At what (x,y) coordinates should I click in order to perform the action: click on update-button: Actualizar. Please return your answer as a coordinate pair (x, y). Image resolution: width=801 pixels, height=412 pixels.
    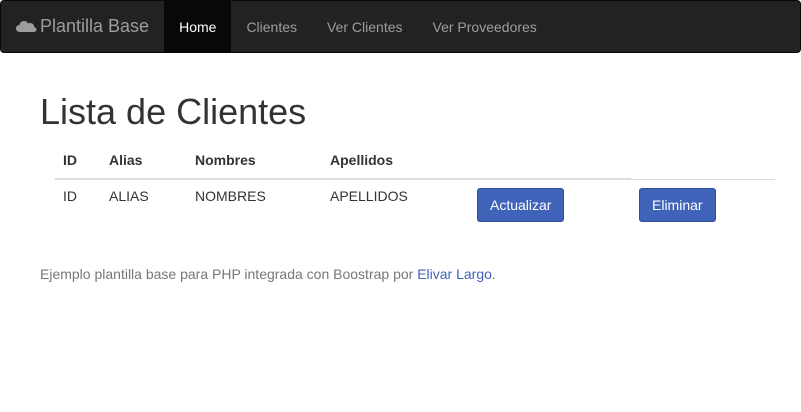
    Looking at the image, I should click on (521, 205).